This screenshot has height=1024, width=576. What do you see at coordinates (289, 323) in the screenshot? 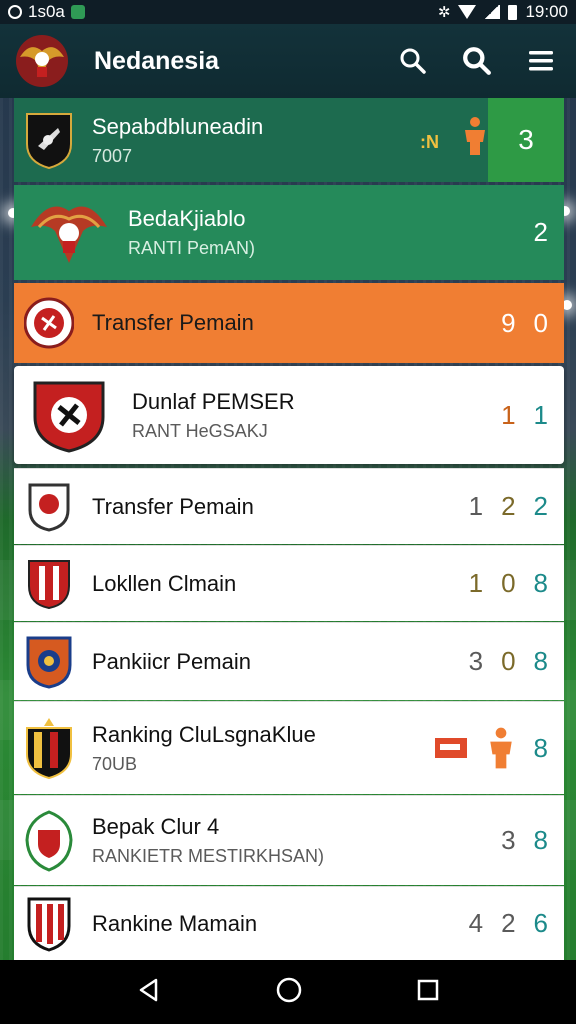
I see `list-item: Transfer Pemain 9 0` at bounding box center [289, 323].